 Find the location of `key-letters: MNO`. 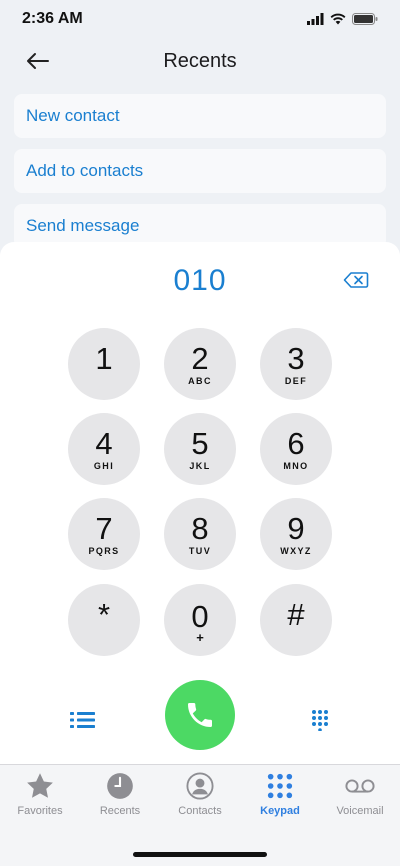

key-letters: MNO is located at coordinates (296, 465).